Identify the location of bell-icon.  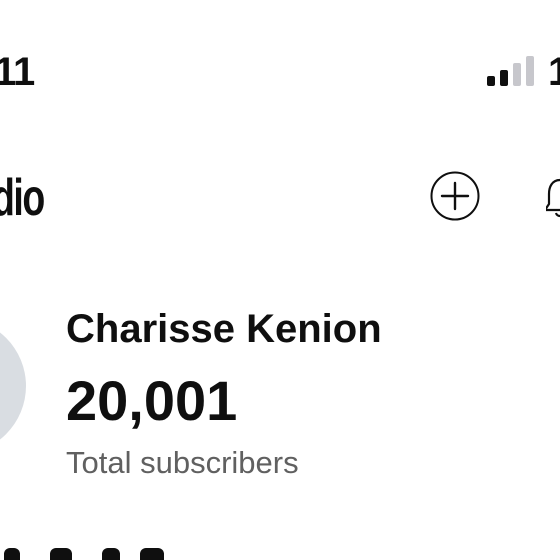
(551, 198).